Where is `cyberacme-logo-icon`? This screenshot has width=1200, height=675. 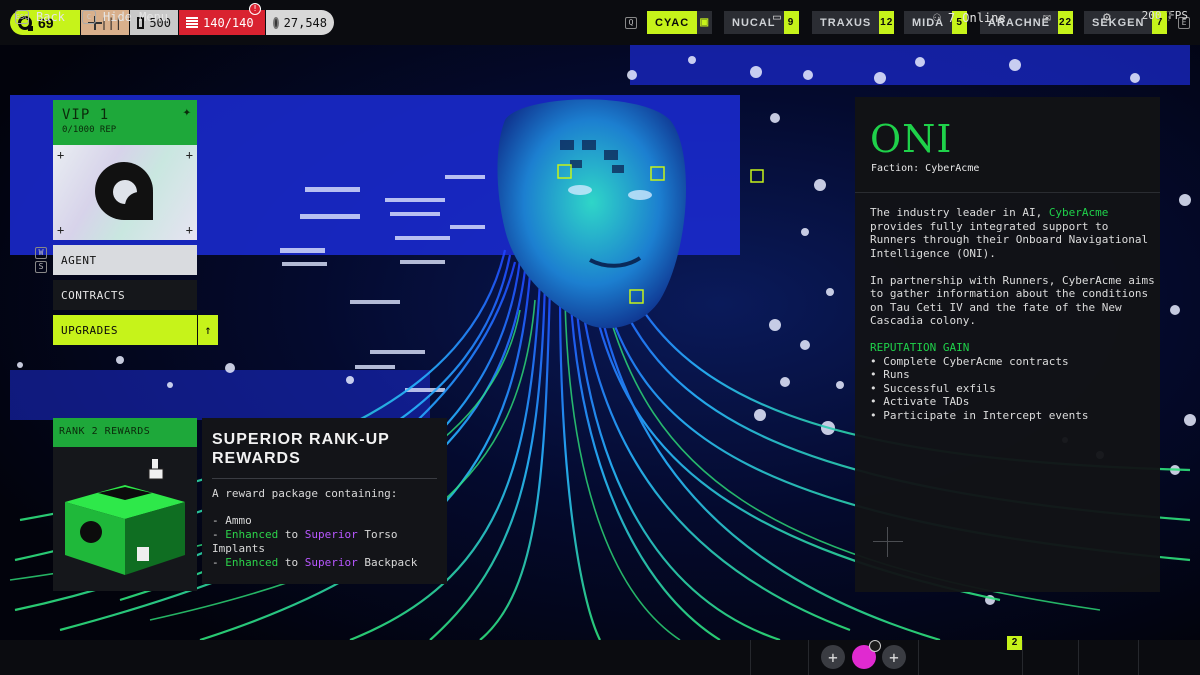
cyberacme-logo-icon is located at coordinates (124, 191).